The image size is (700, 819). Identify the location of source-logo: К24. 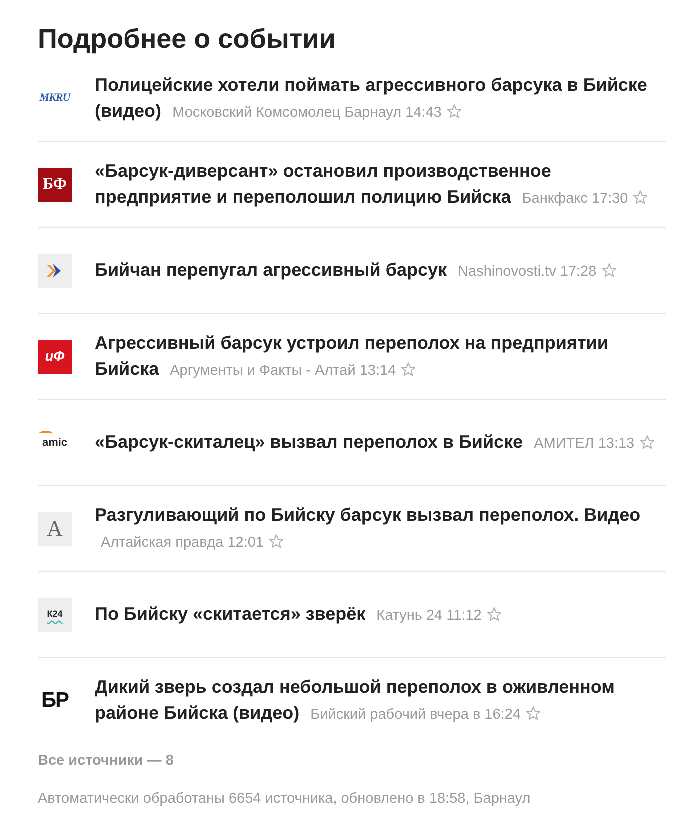
(55, 615).